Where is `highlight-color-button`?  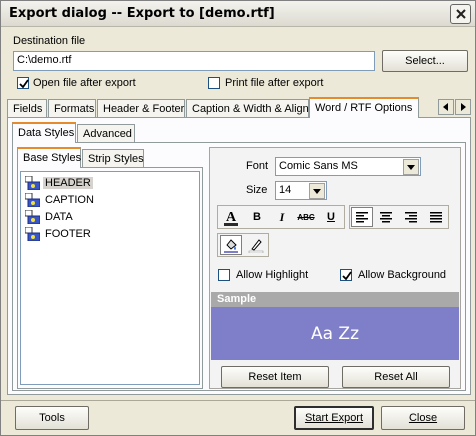 highlight-color-button is located at coordinates (256, 245).